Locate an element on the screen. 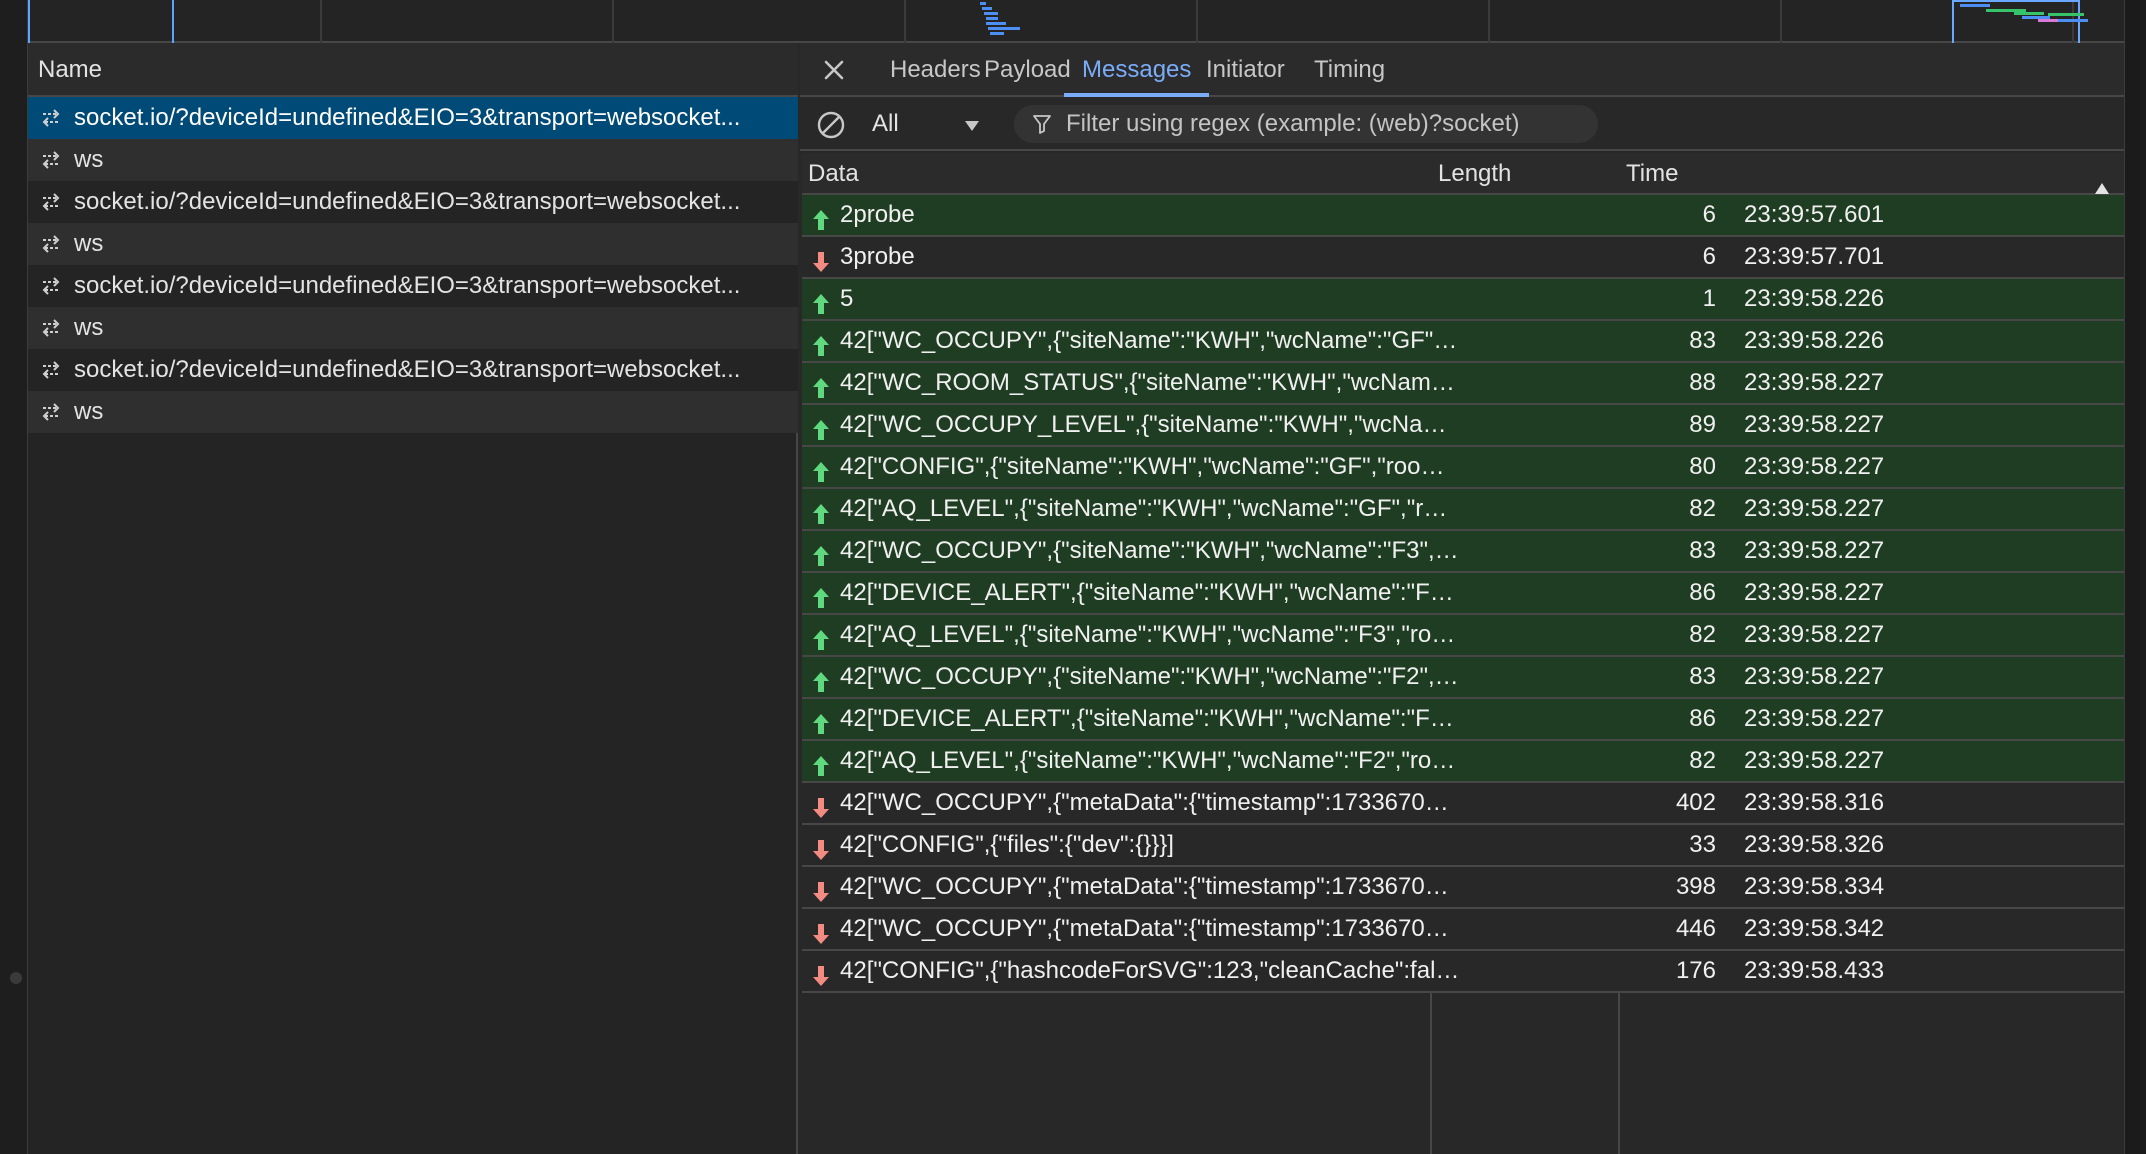 The image size is (2146, 1154). message-row: 2probe 6 23:39:57.601 is located at coordinates (1463, 216).